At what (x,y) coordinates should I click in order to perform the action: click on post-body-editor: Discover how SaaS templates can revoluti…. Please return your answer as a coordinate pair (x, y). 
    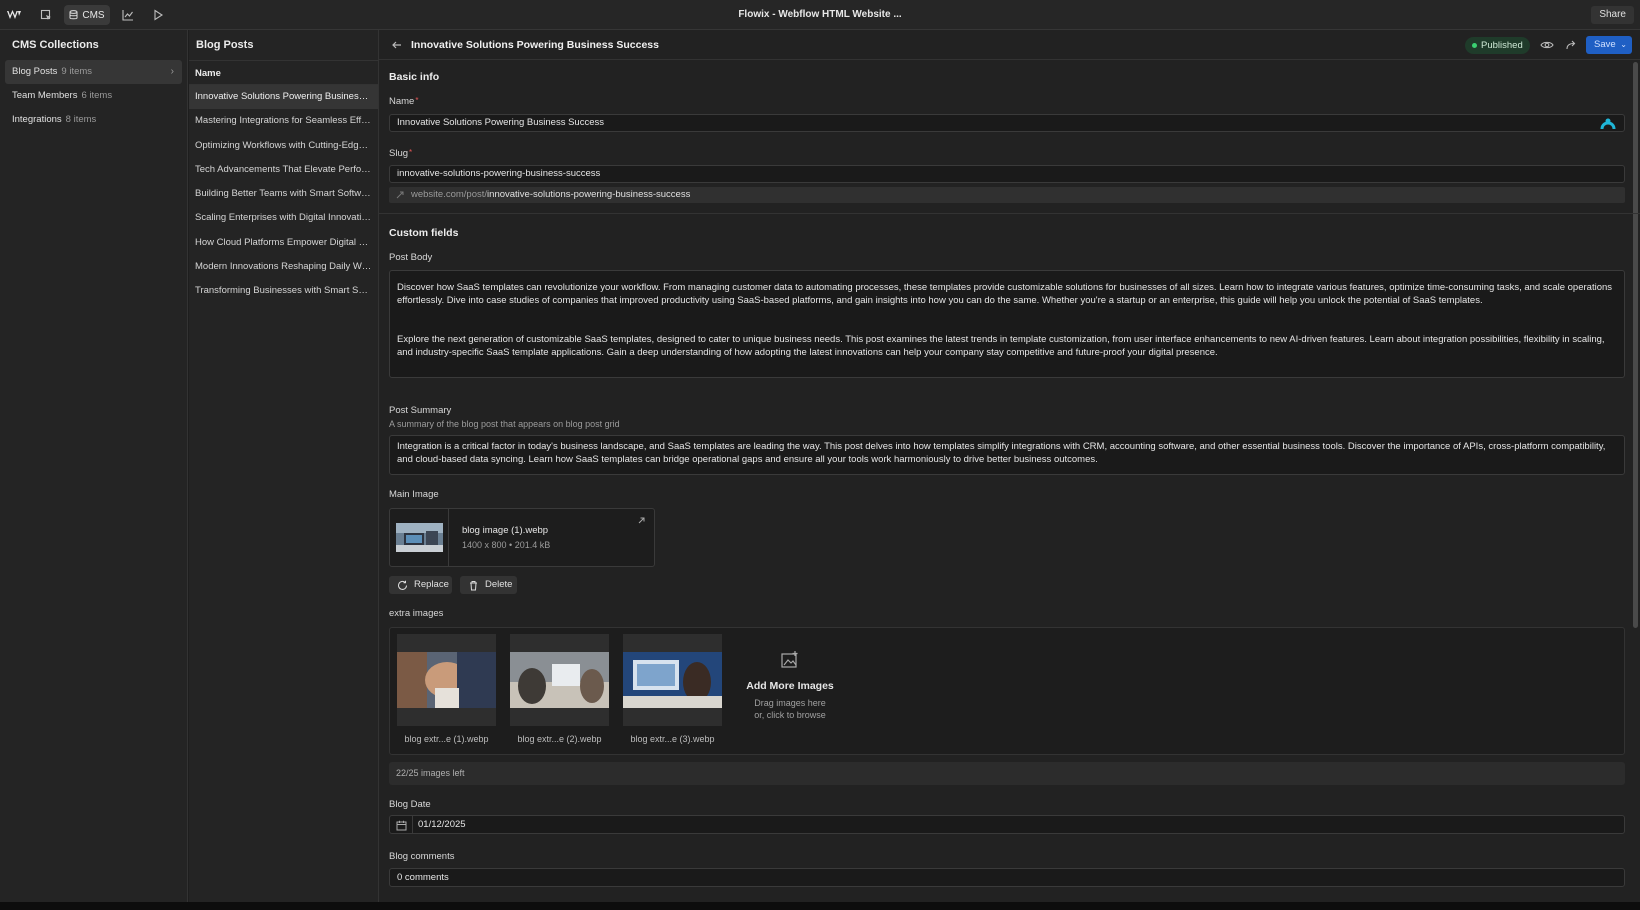
    Looking at the image, I should click on (1007, 324).